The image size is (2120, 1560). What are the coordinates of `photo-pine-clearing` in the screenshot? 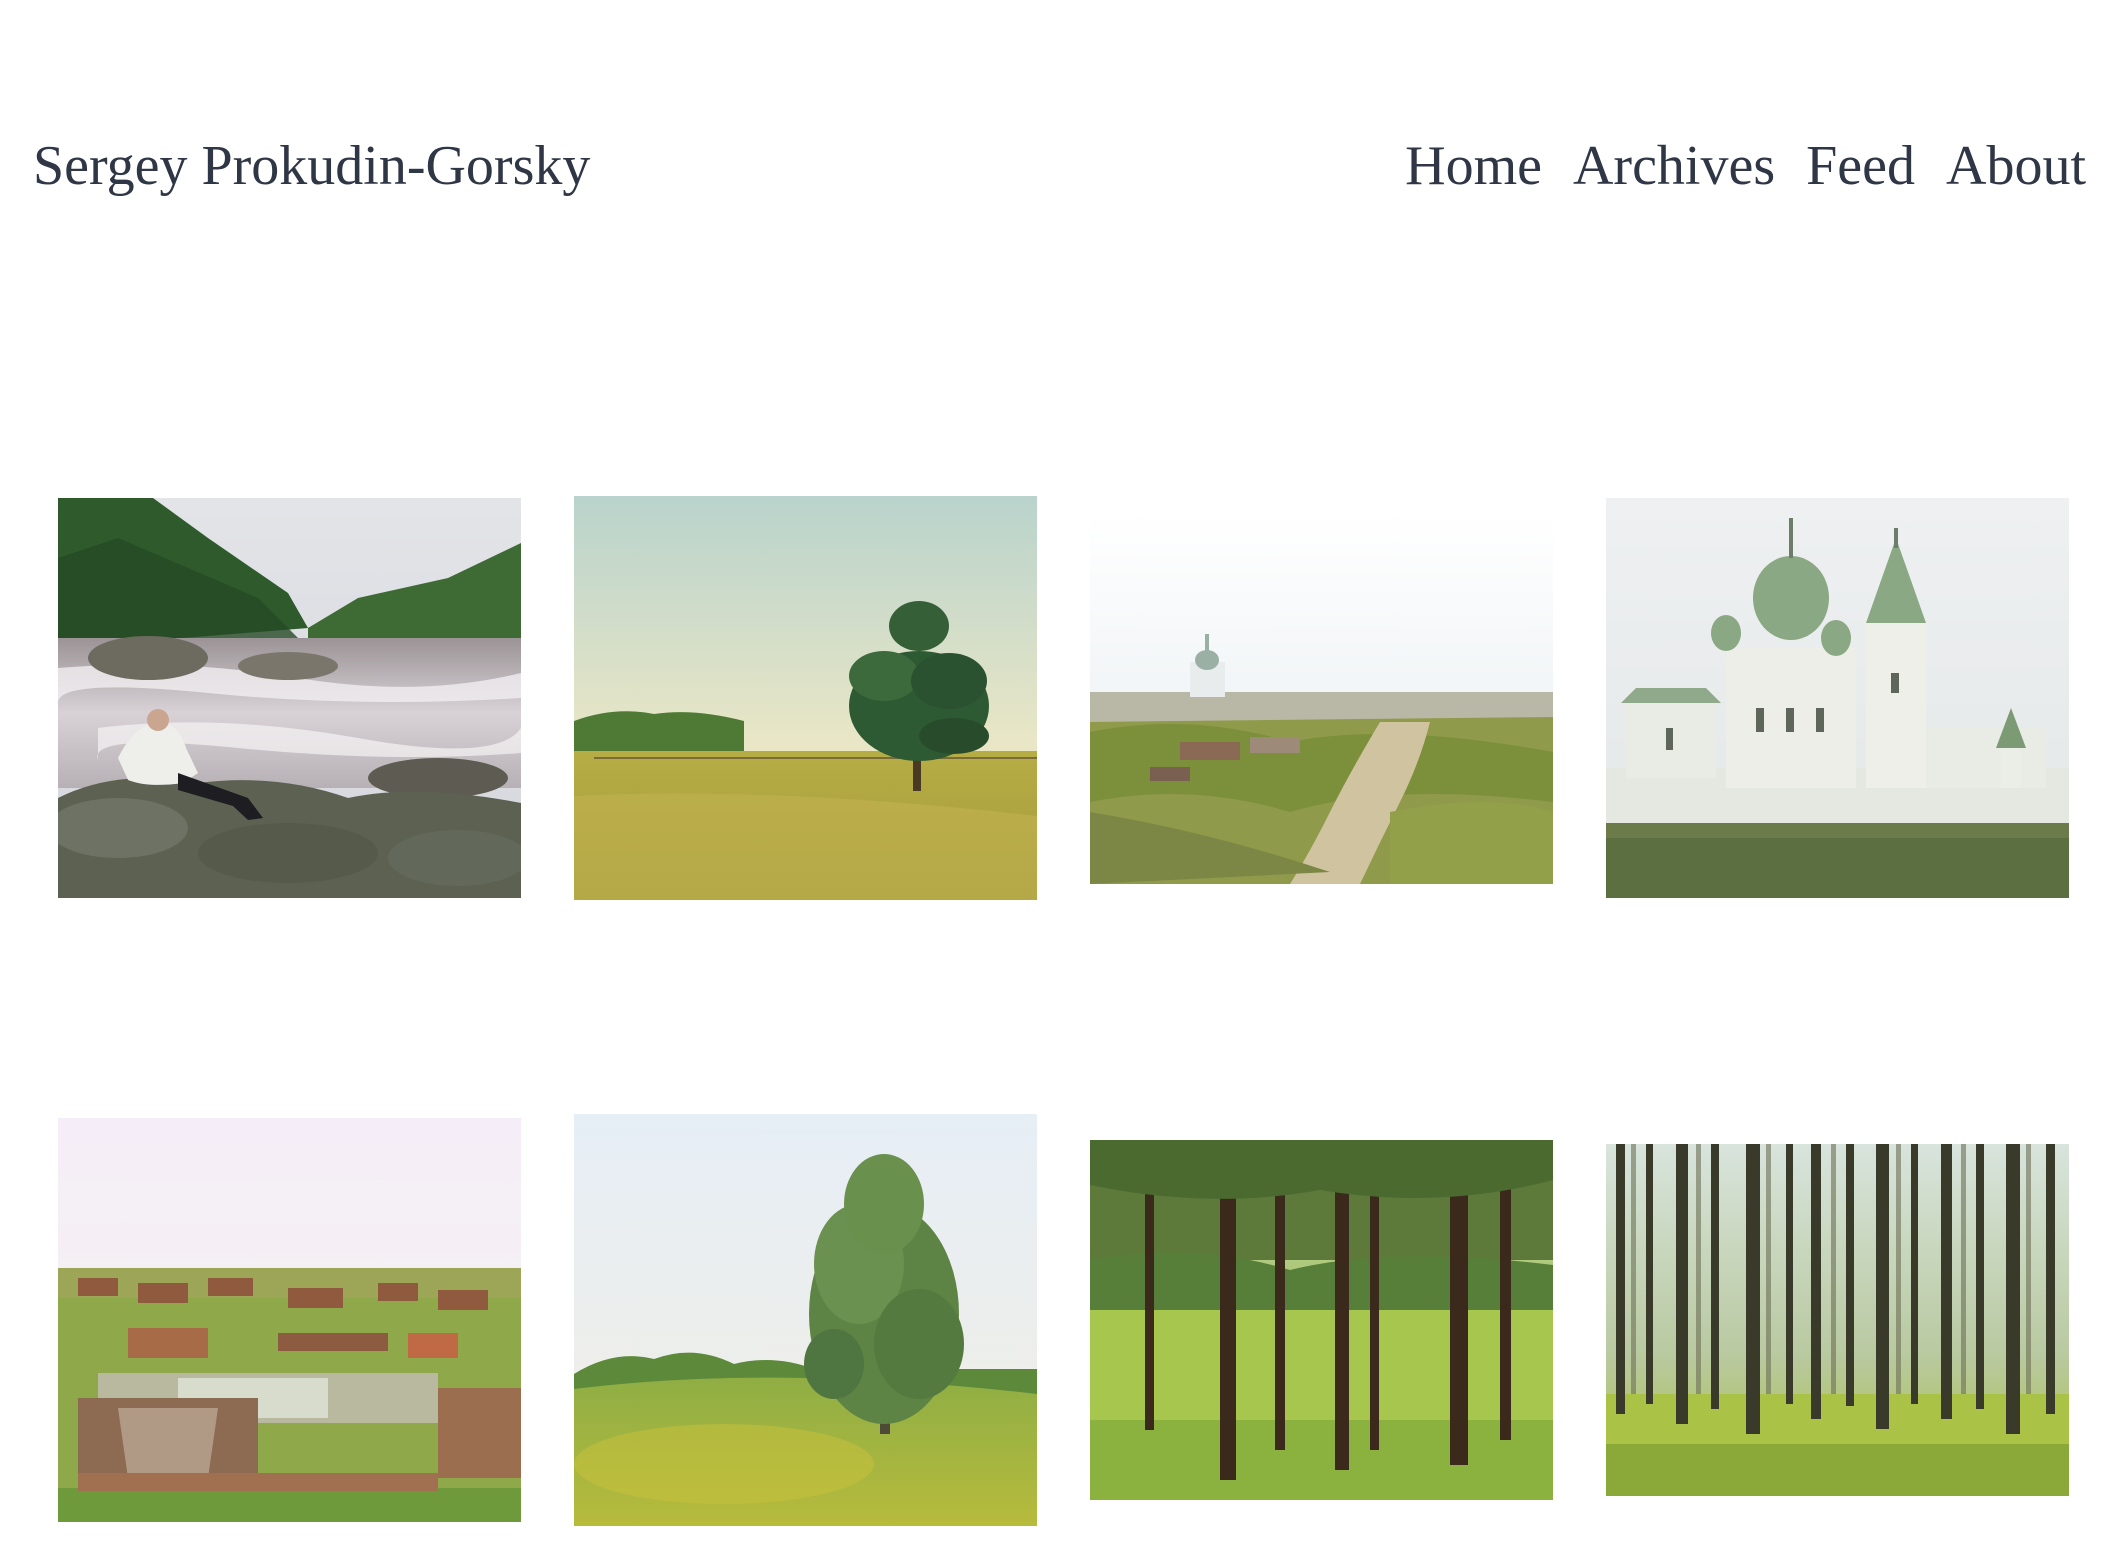 It's located at (1321, 1320).